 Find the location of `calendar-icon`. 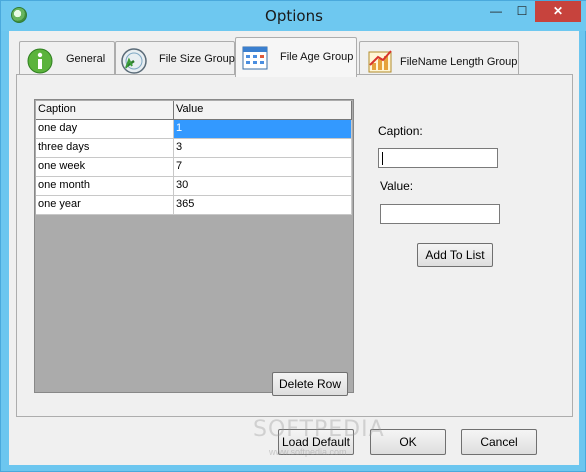

calendar-icon is located at coordinates (255, 58).